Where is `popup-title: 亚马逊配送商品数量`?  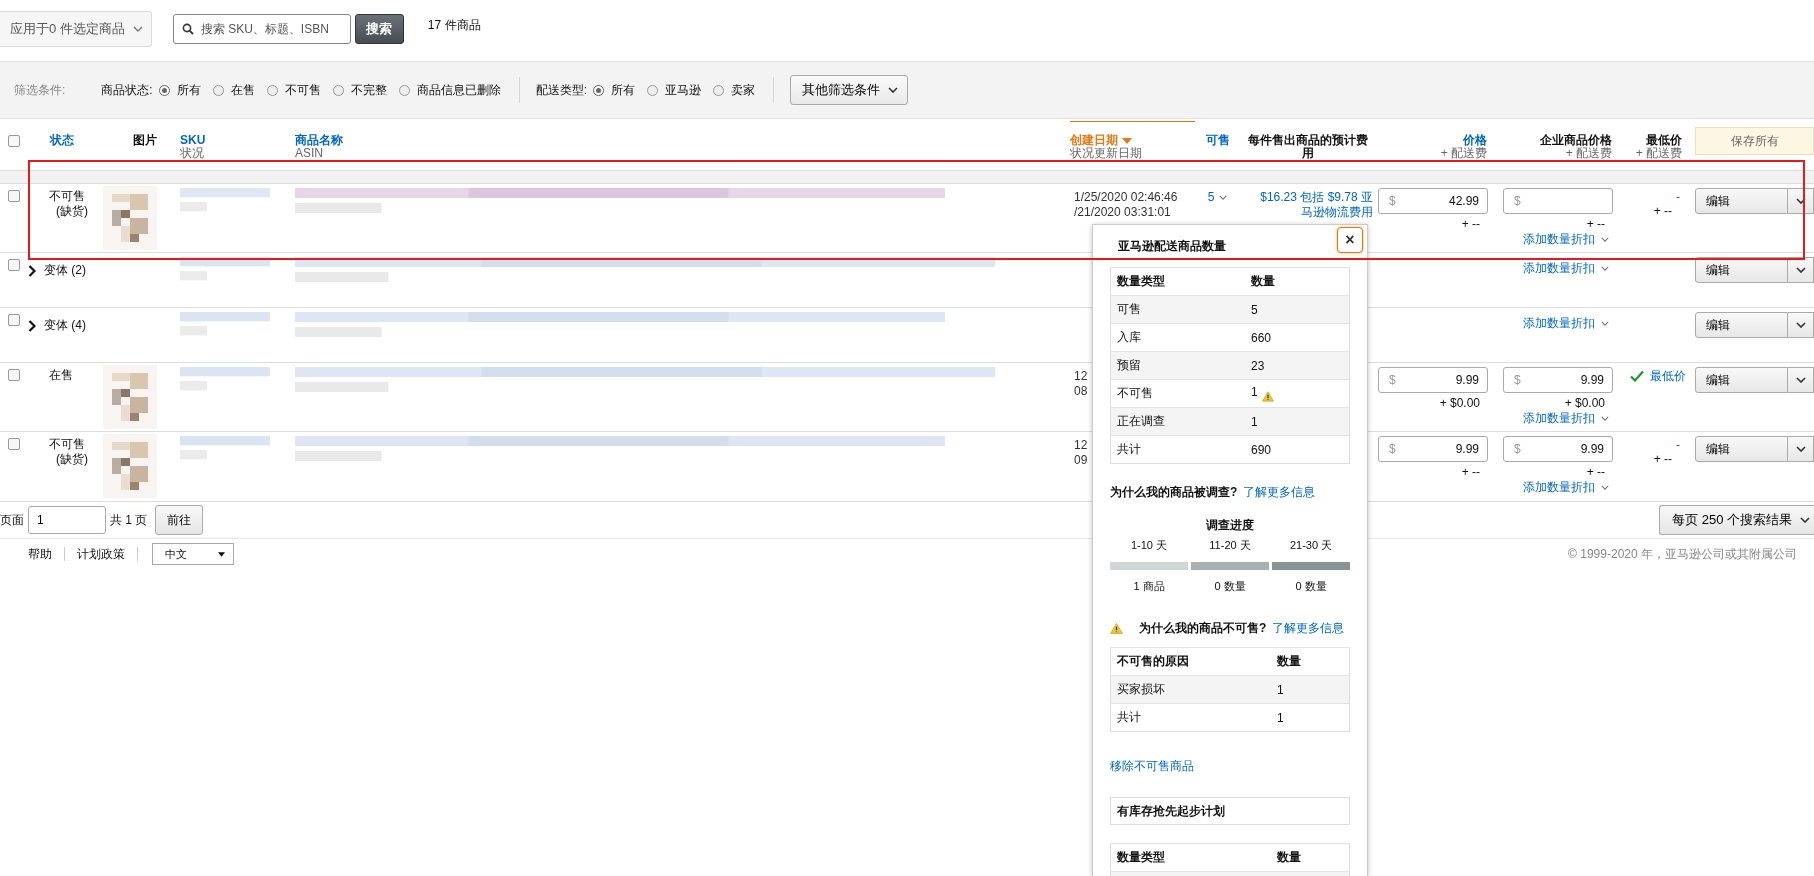 popup-title: 亚马逊配送商品数量 is located at coordinates (1172, 246).